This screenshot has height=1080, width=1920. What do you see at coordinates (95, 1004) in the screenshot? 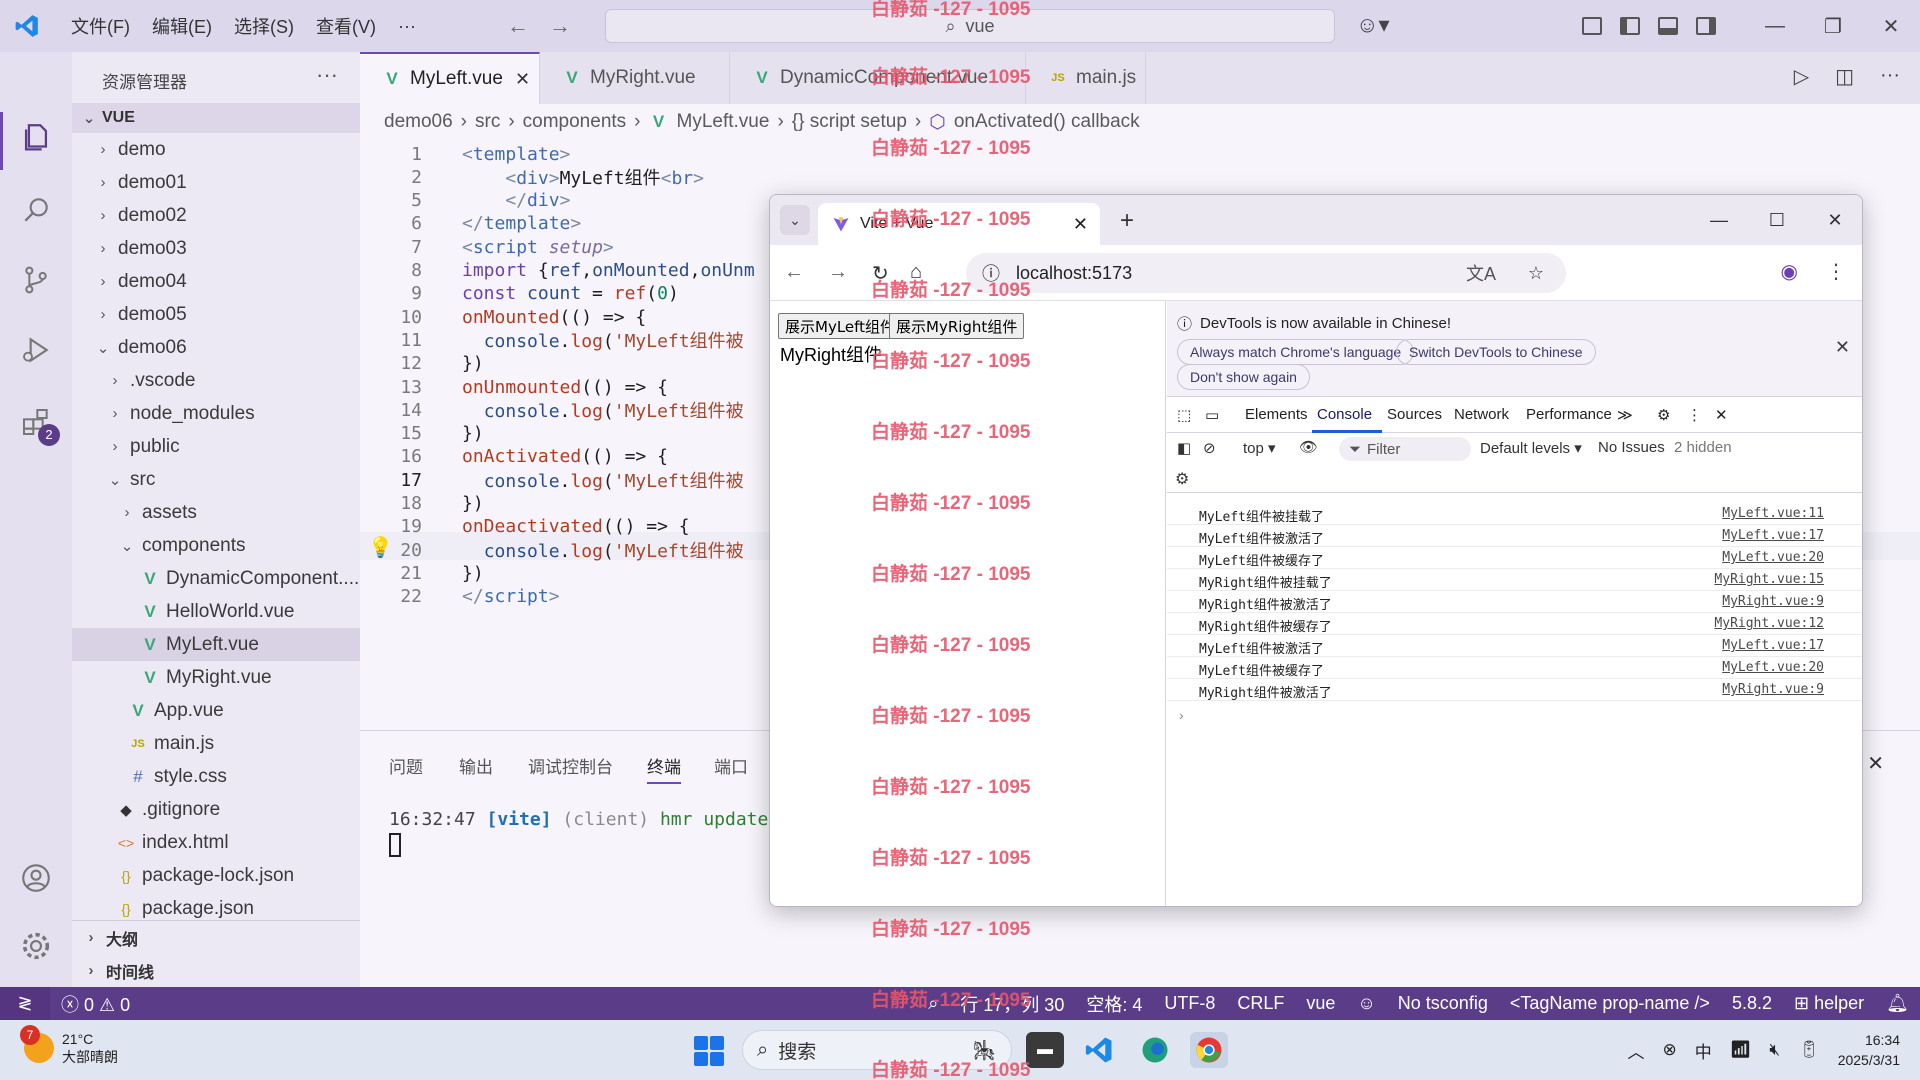
I see `problems-indicator: ⓧ 0 ⚠ 0` at bounding box center [95, 1004].